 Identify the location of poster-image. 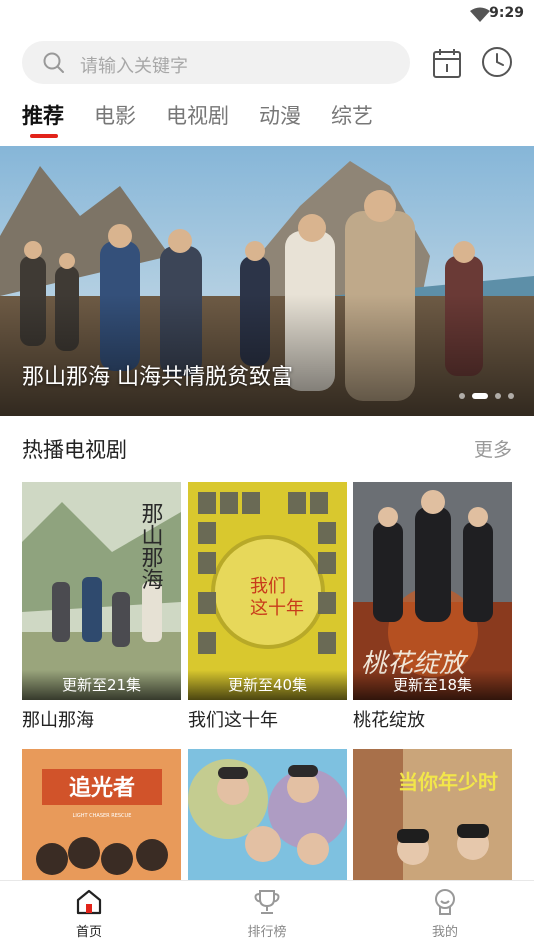
(267, 815).